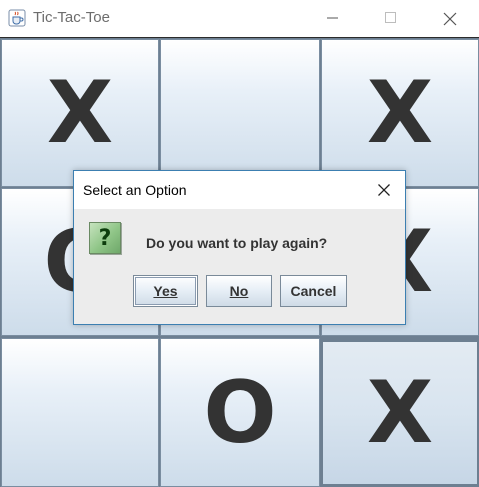  I want to click on board-cell-3: X, so click(400, 113).